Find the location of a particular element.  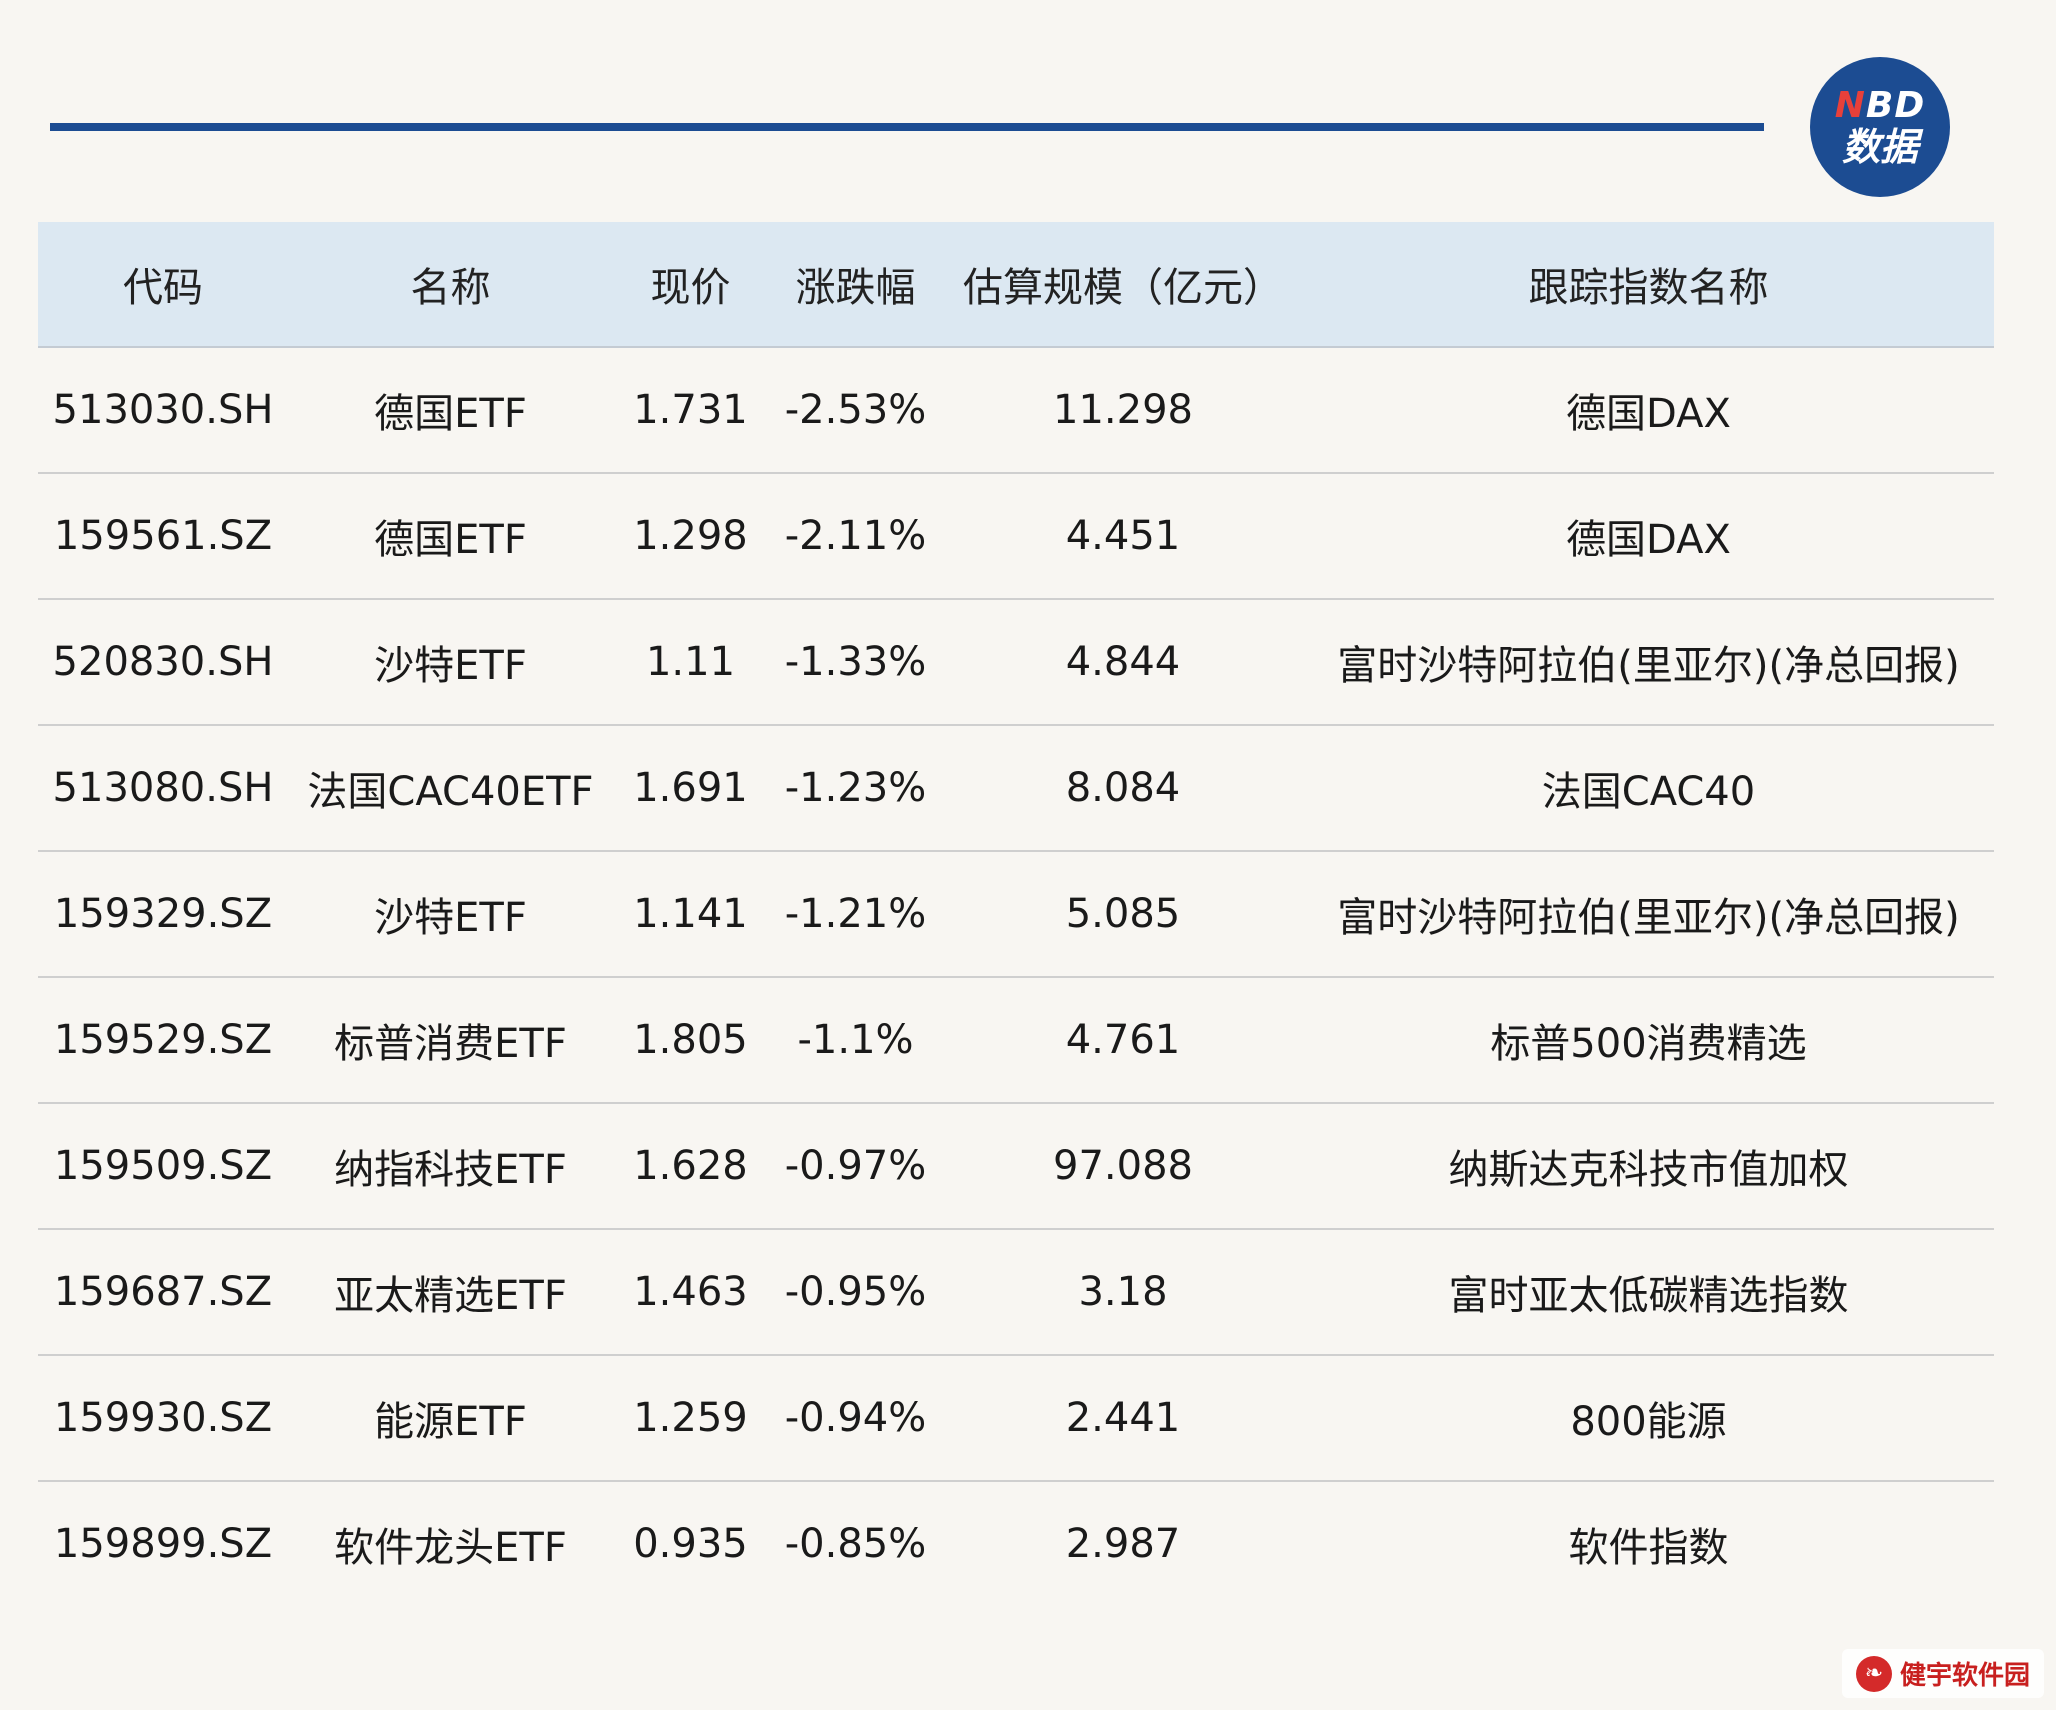

cell-scale: 2.987 is located at coordinates (1123, 1544).